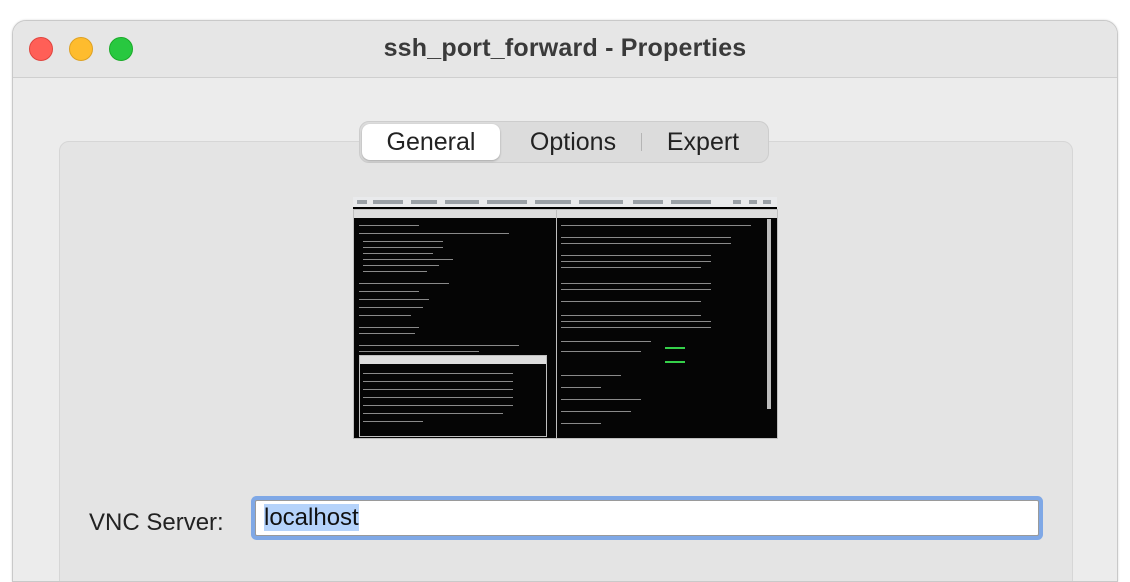 Image resolution: width=1130 pixels, height=582 pixels. Describe the element at coordinates (647, 518) in the screenshot. I see `vnc-server-input: localhost` at that location.